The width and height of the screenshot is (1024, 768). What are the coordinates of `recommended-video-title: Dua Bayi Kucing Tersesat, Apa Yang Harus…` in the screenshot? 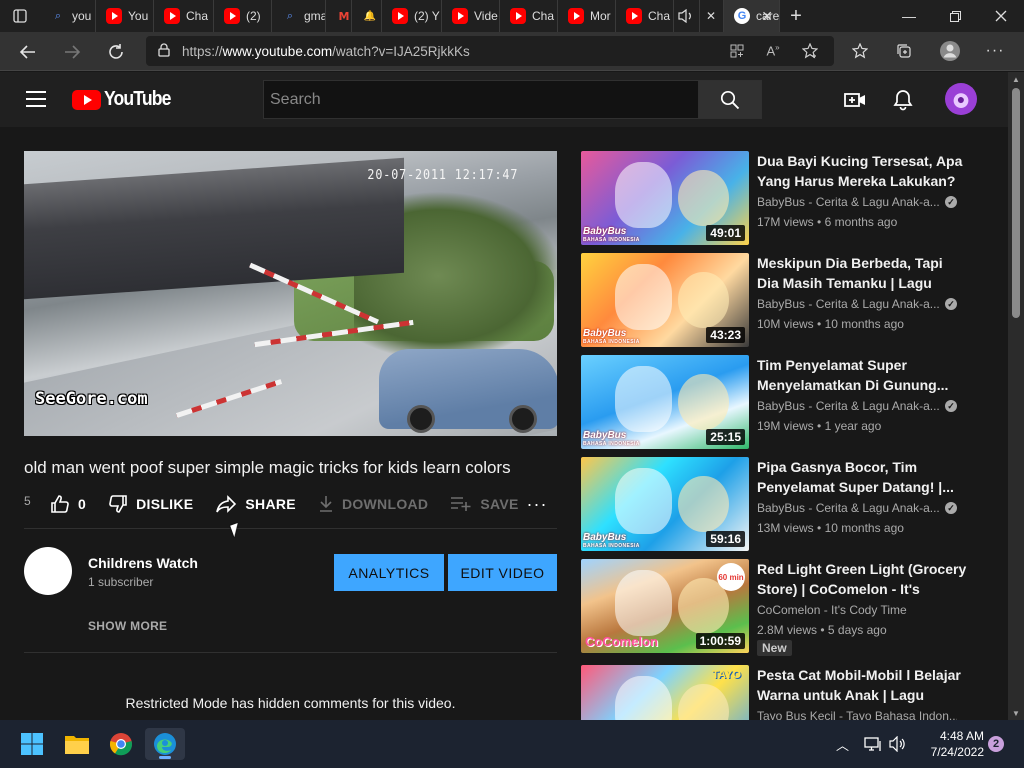 It's located at (862, 171).